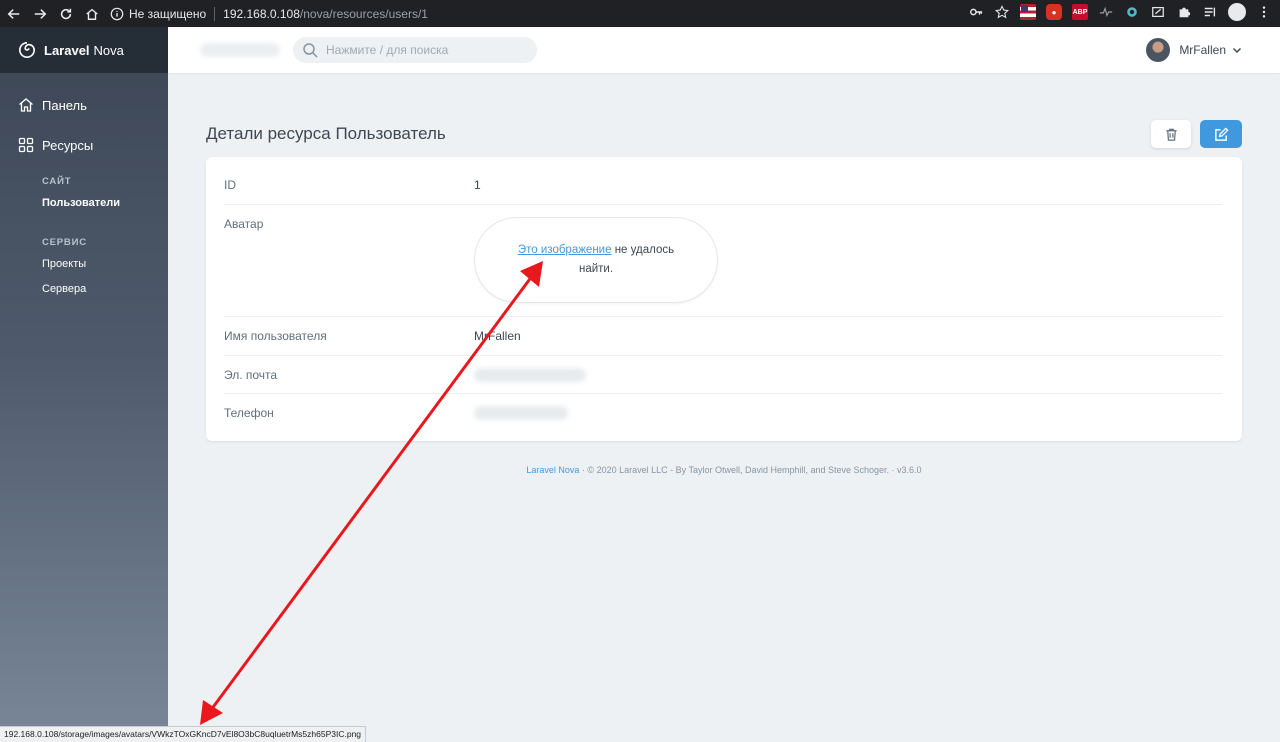  I want to click on extensions-bar: ● ABP, so click(1120, 12).